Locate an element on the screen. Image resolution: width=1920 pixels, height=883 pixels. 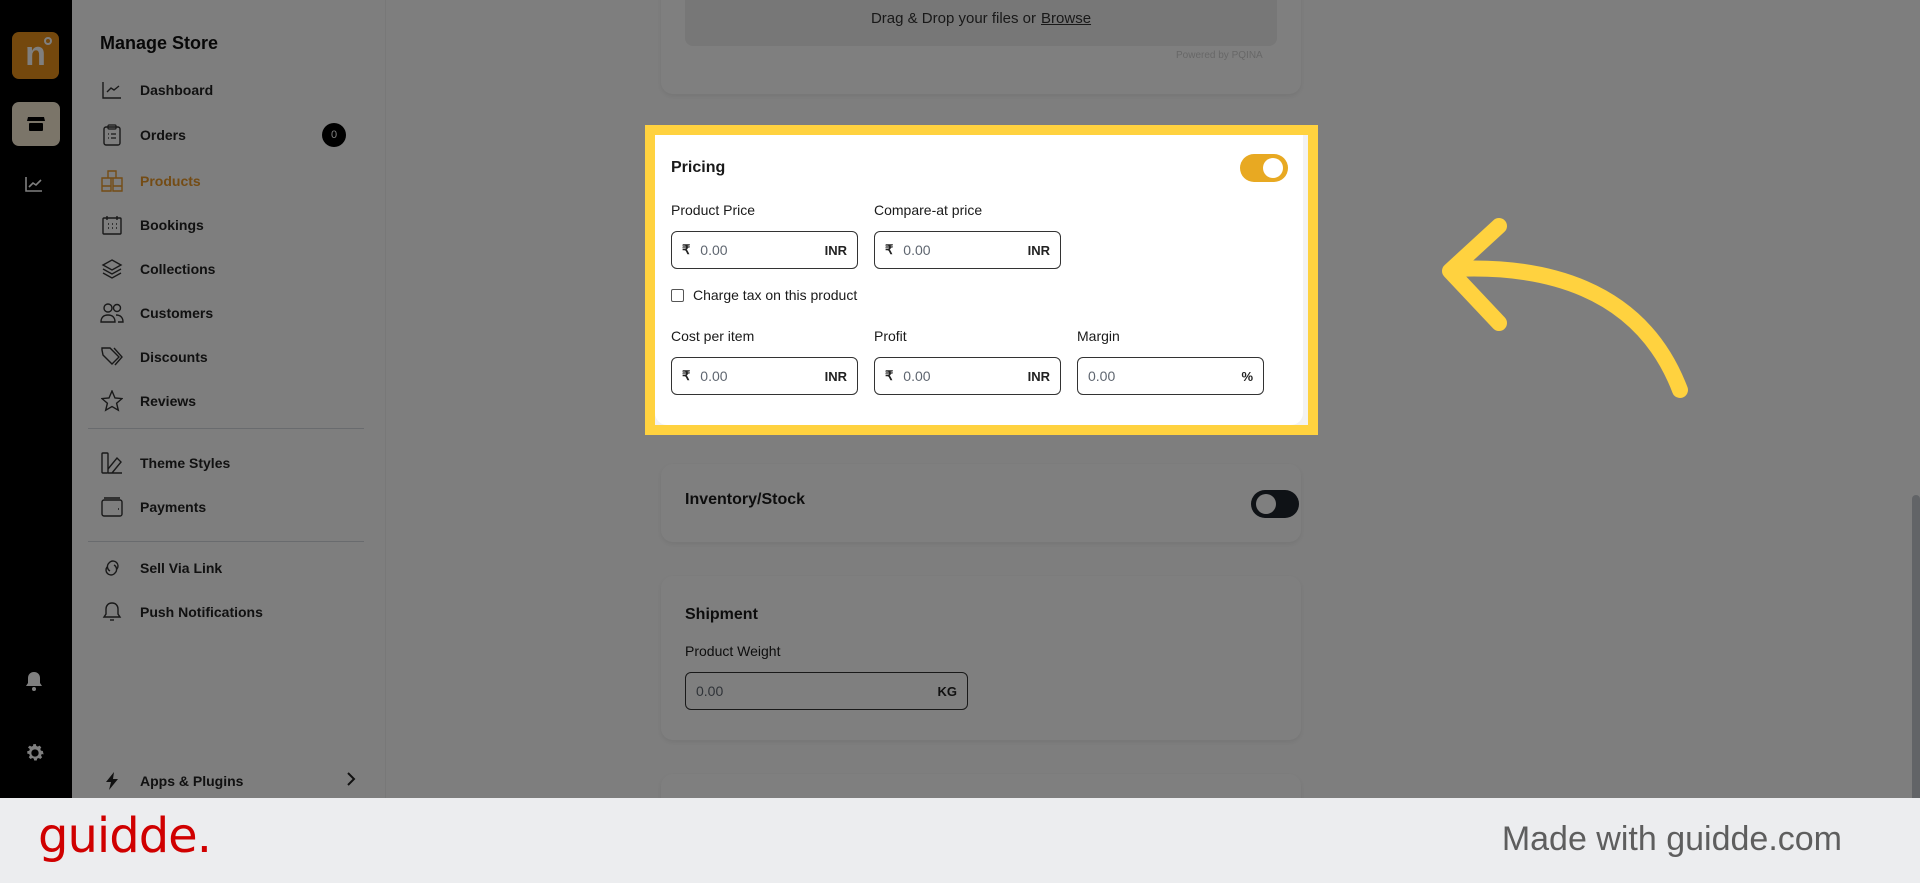
orders-count-badge: 0 is located at coordinates (334, 135).